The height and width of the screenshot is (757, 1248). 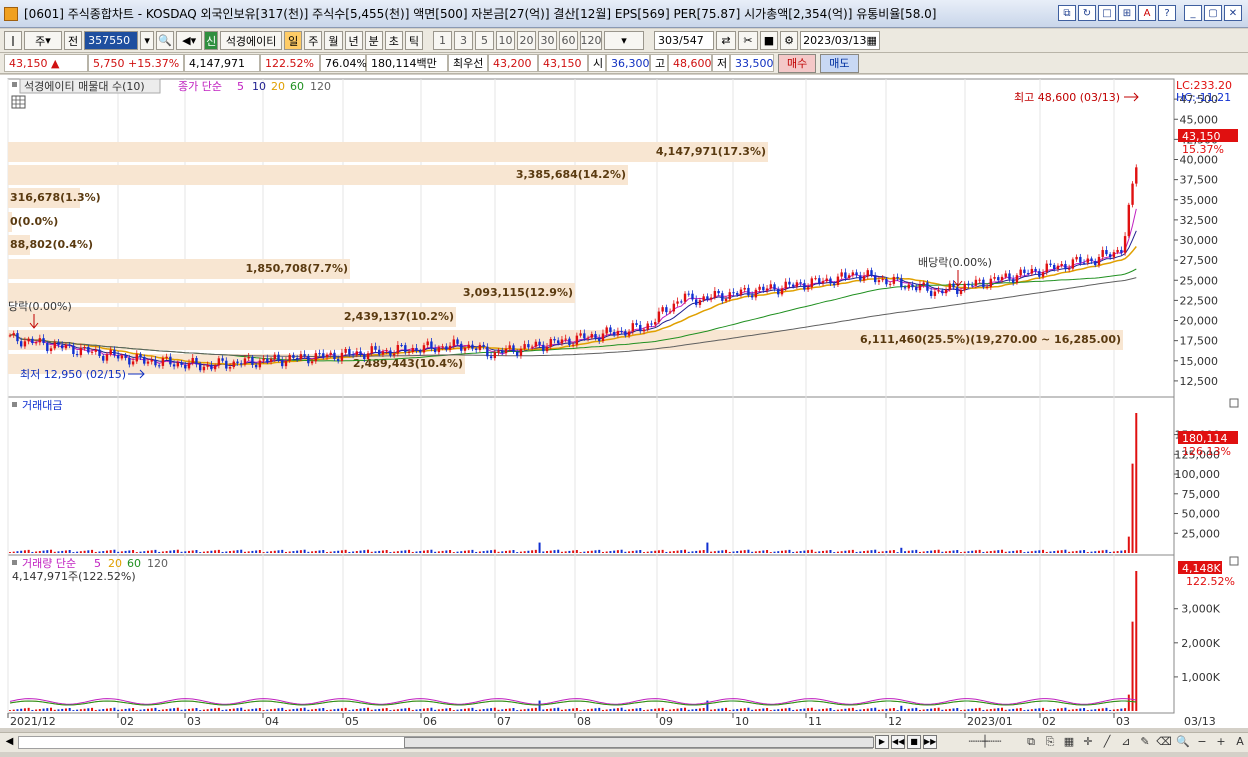 What do you see at coordinates (930, 742) in the screenshot?
I see `forward-icon: ▶▶` at bounding box center [930, 742].